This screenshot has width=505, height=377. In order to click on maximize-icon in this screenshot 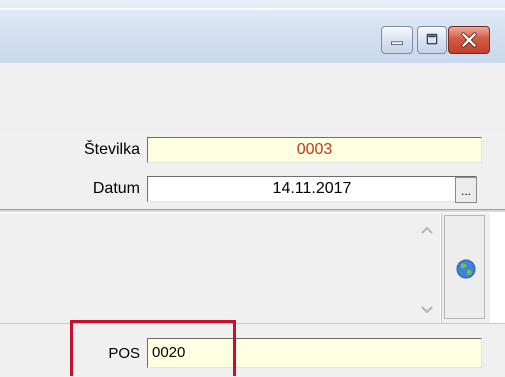, I will do `click(432, 39)`.